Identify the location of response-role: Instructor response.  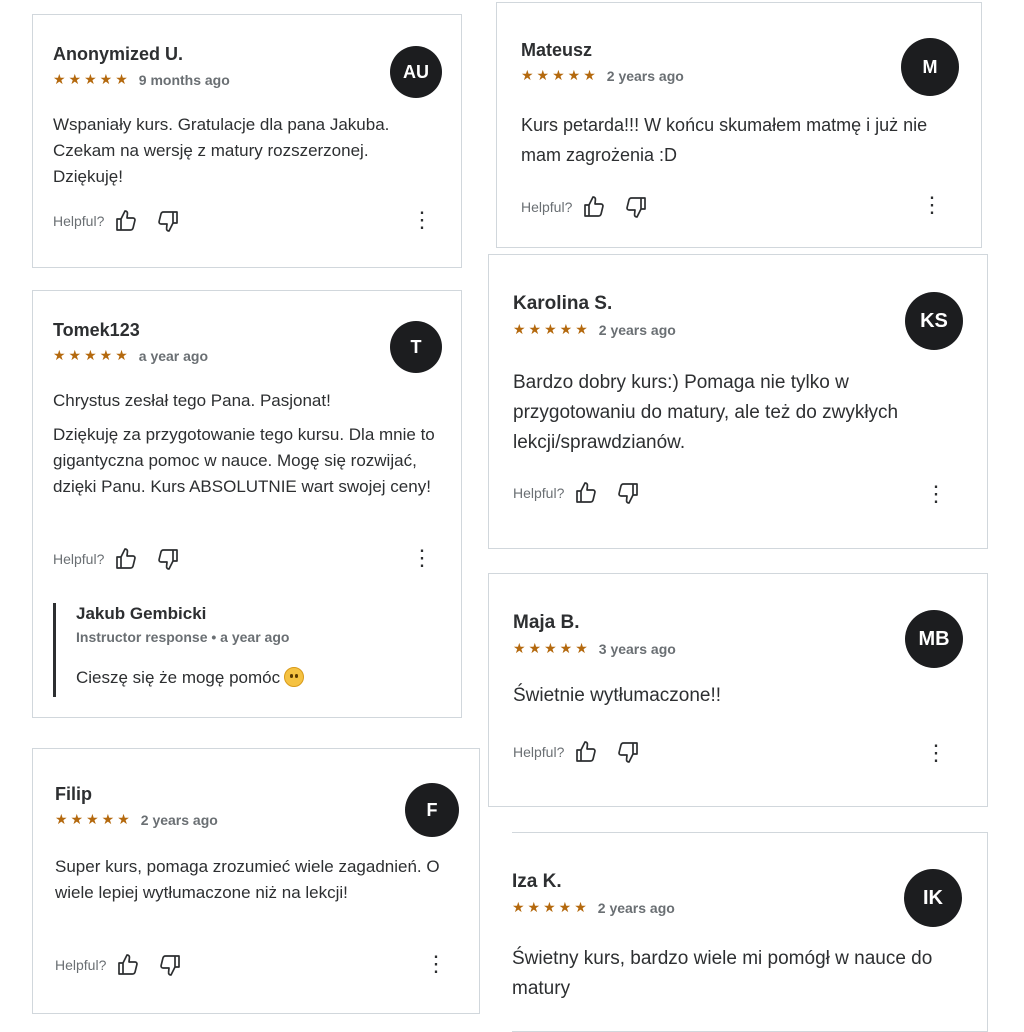
(142, 637).